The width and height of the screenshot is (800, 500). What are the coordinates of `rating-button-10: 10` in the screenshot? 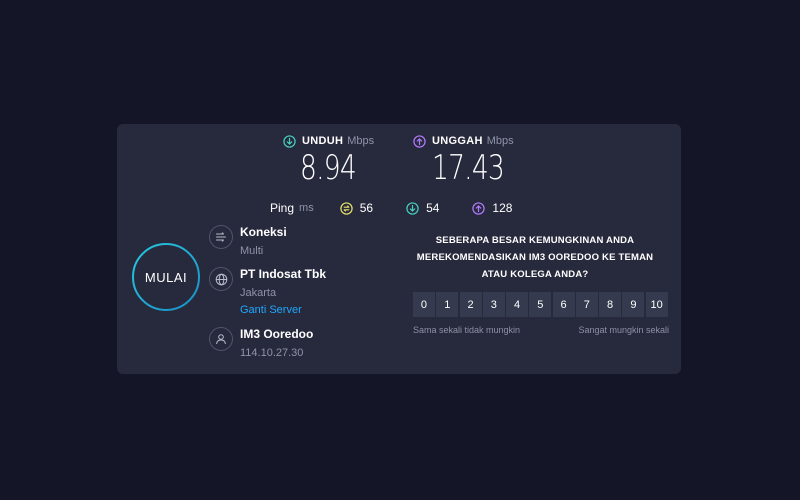 It's located at (656, 304).